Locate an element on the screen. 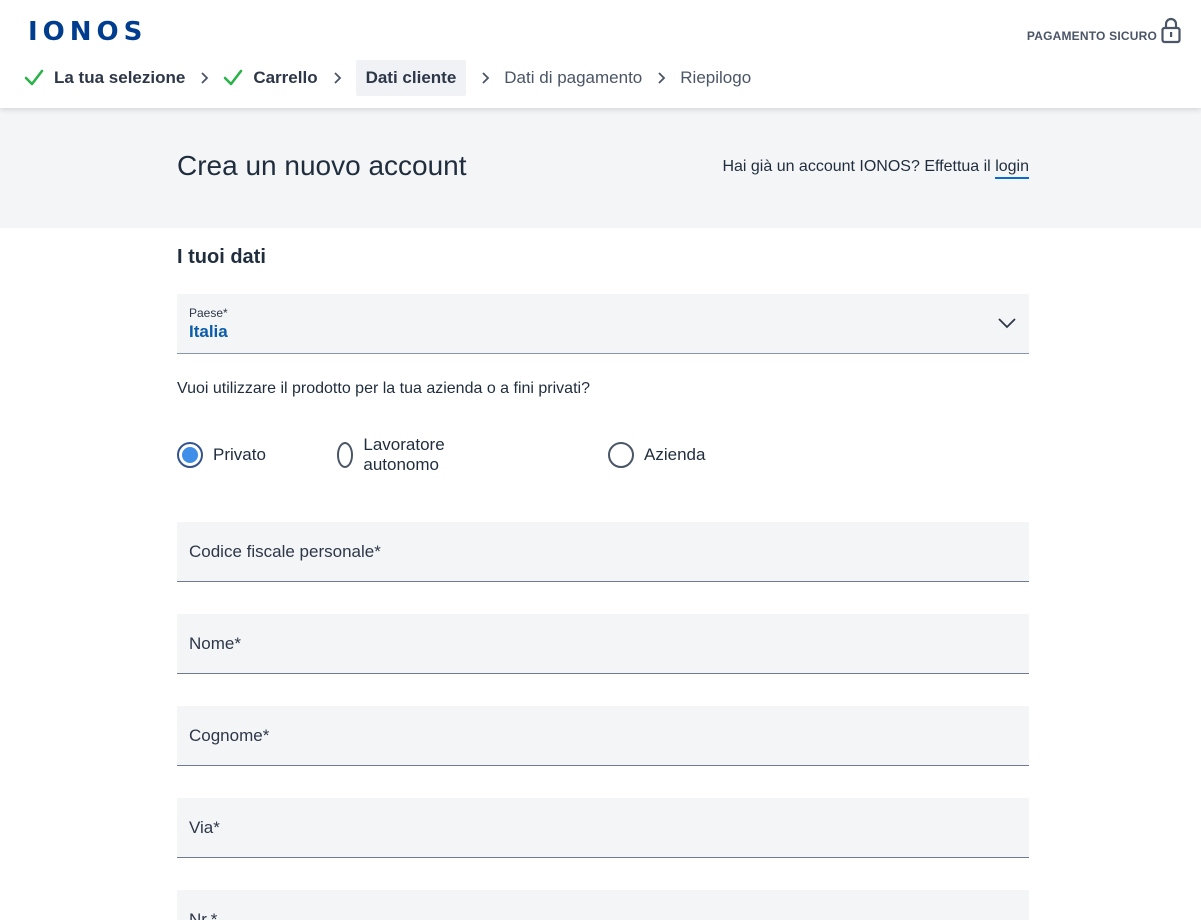  step-label: Dati cliente is located at coordinates (411, 77).